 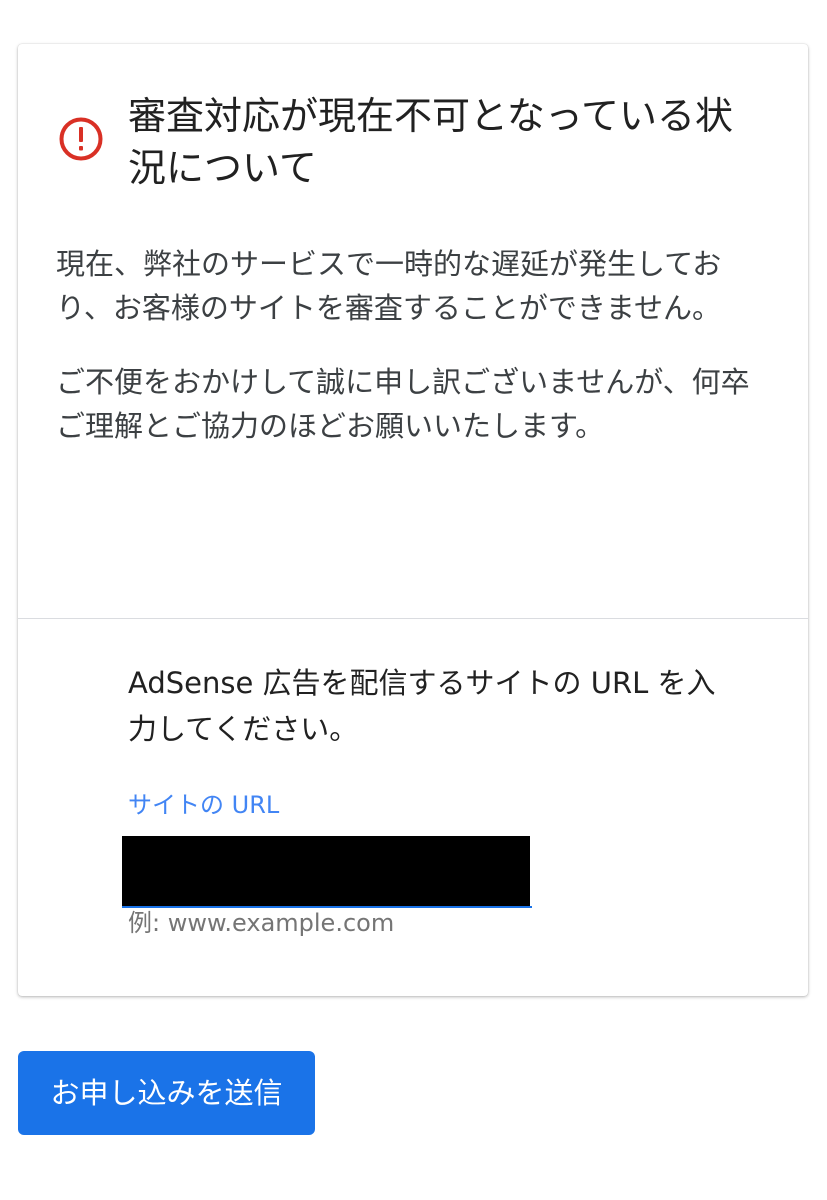 I want to click on site-url-hint: 例: www.example.com, so click(x=261, y=923).